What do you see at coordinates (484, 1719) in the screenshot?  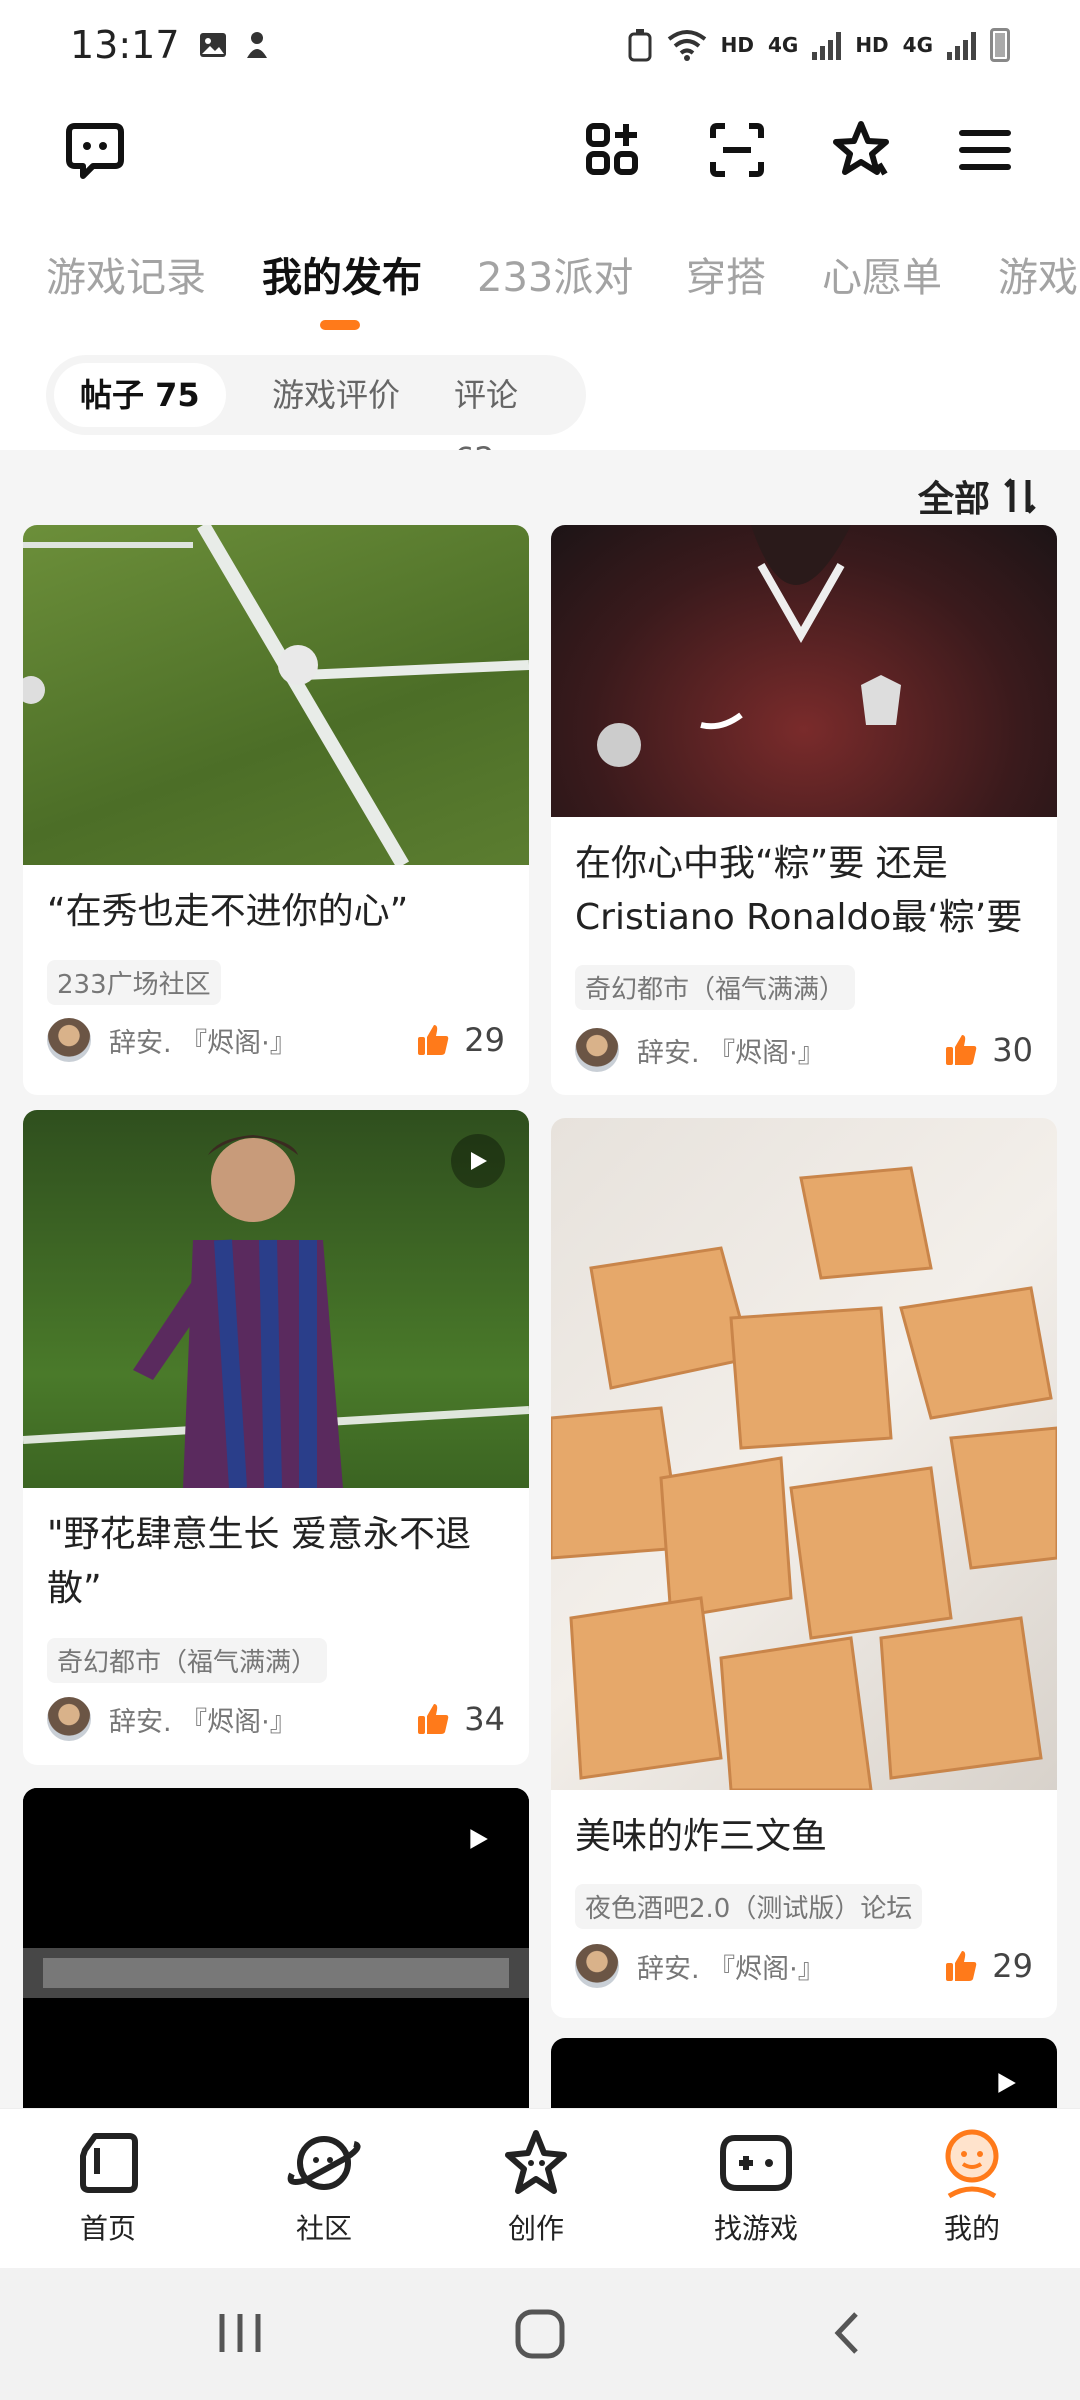 I see `like-count: 34` at bounding box center [484, 1719].